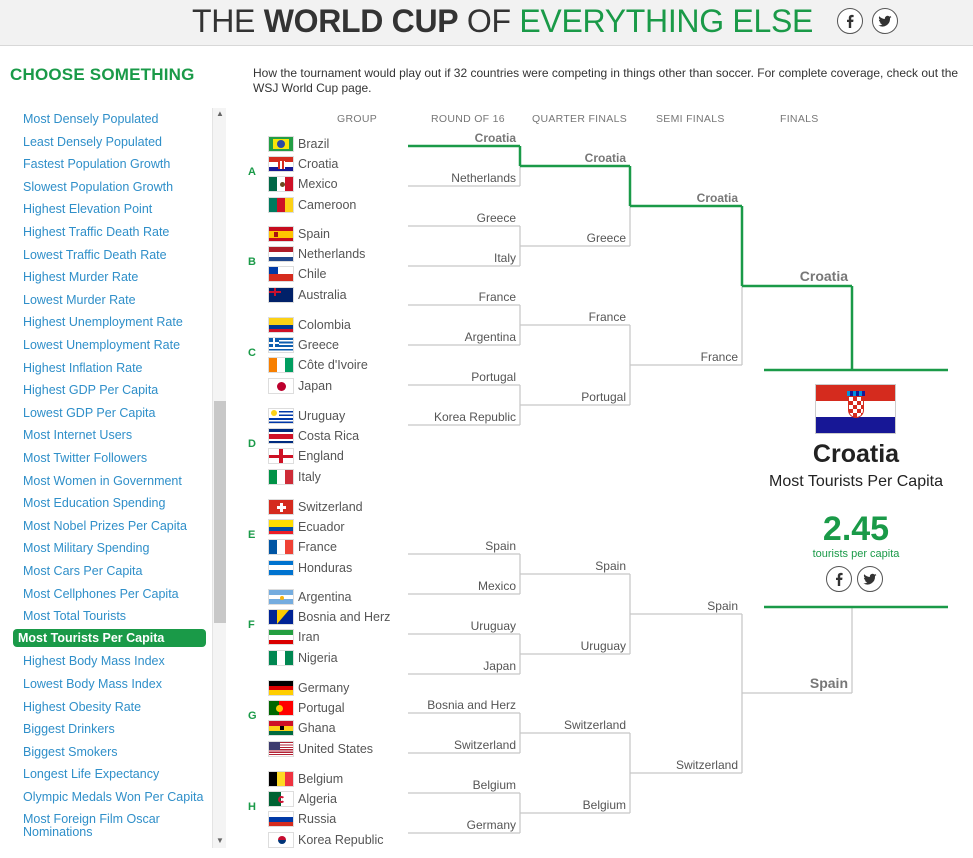 Image resolution: width=973 pixels, height=858 pixels. What do you see at coordinates (108, 413) in the screenshot?
I see `sidebar-item: Lowest GDP Per Capita` at bounding box center [108, 413].